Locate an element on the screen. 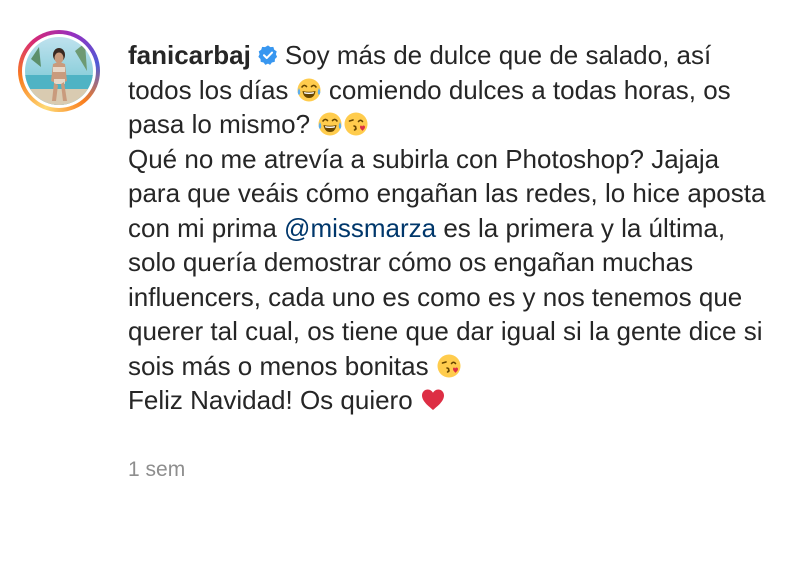 The image size is (790, 566). caption-paragraph-3: Feliz Navidad! Os quiero is located at coordinates (452, 400).